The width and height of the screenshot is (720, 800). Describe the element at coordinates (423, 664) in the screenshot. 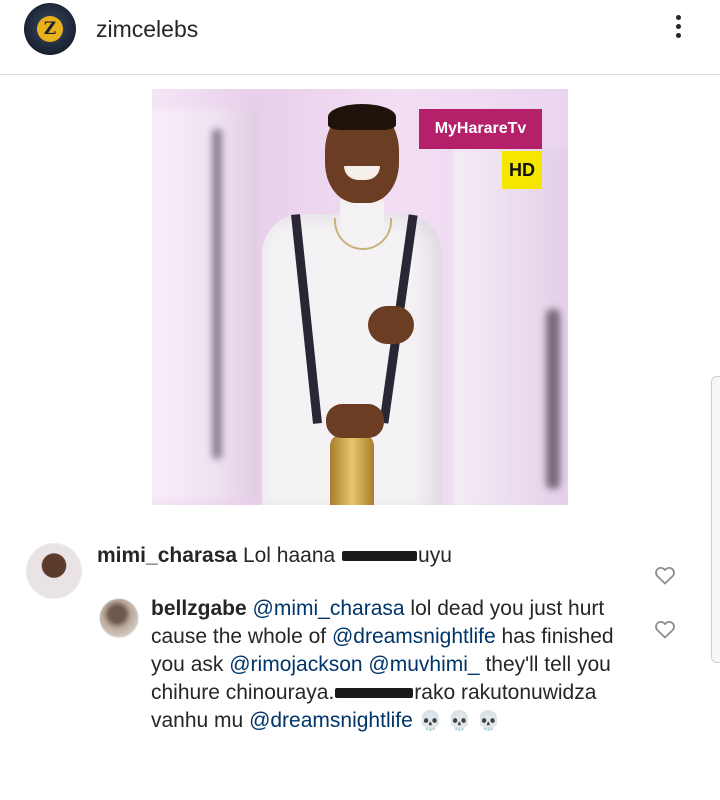

I see `mention-link: @muvhimi_` at that location.